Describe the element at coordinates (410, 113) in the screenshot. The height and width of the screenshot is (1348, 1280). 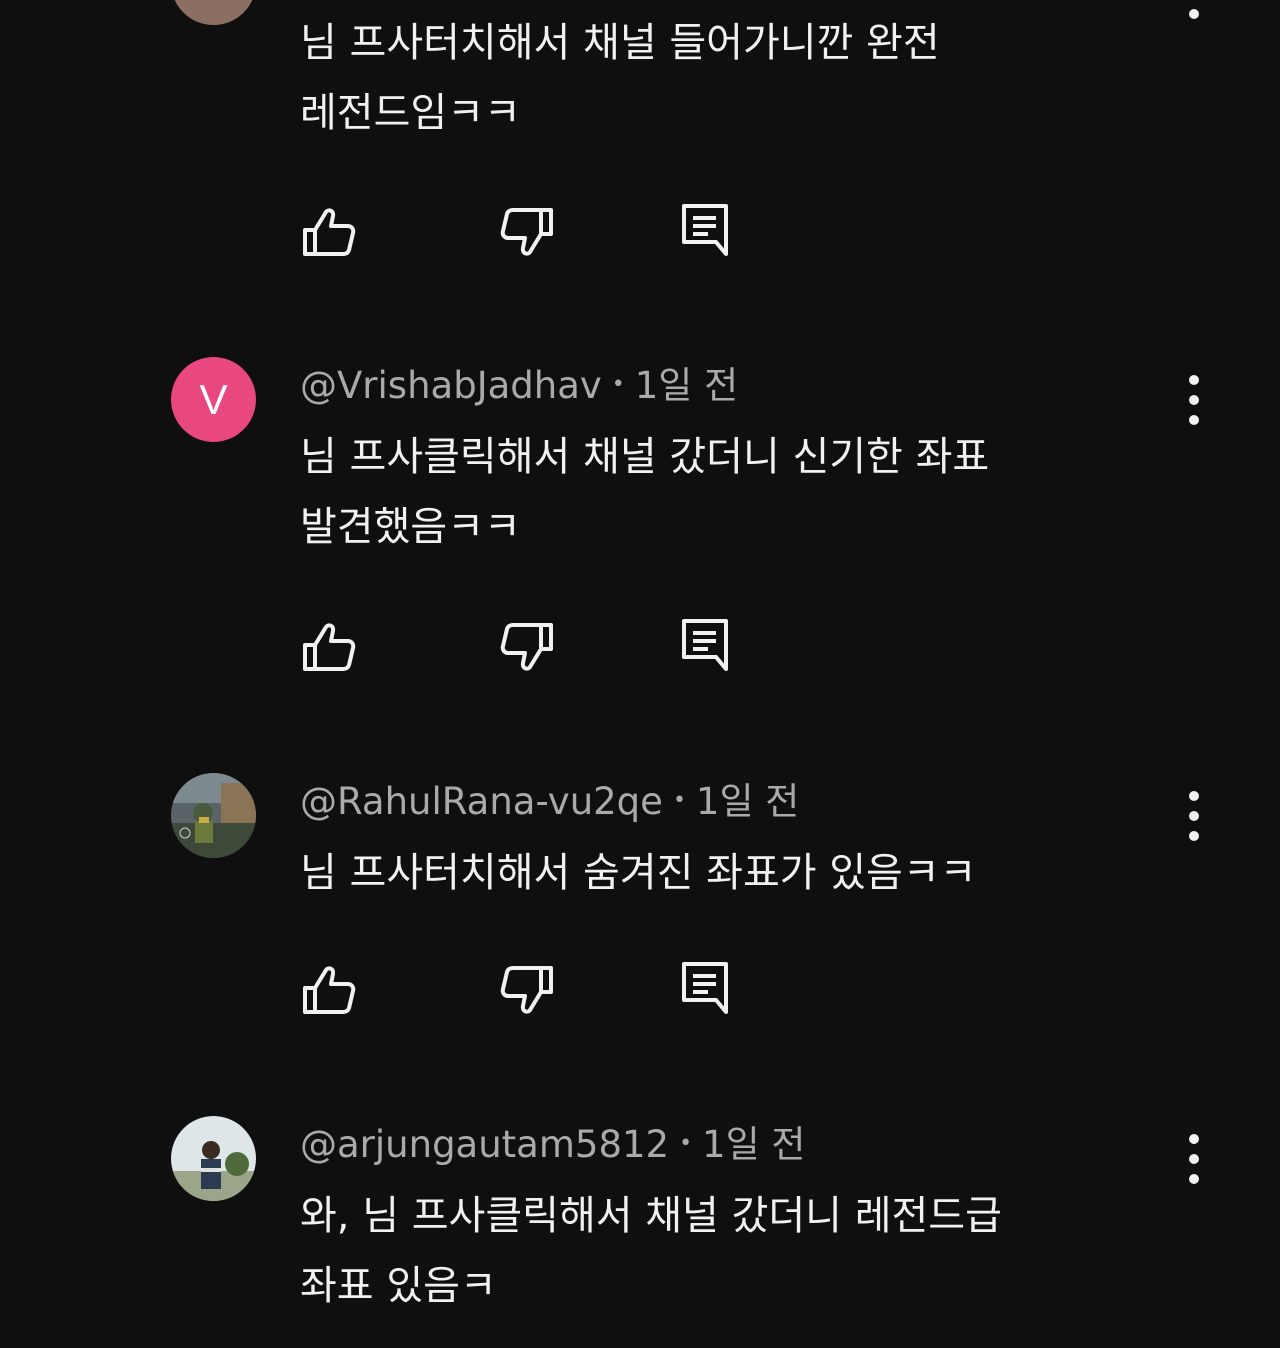
I see `comment-text-line: 레전드임ㅋㅋ` at that location.